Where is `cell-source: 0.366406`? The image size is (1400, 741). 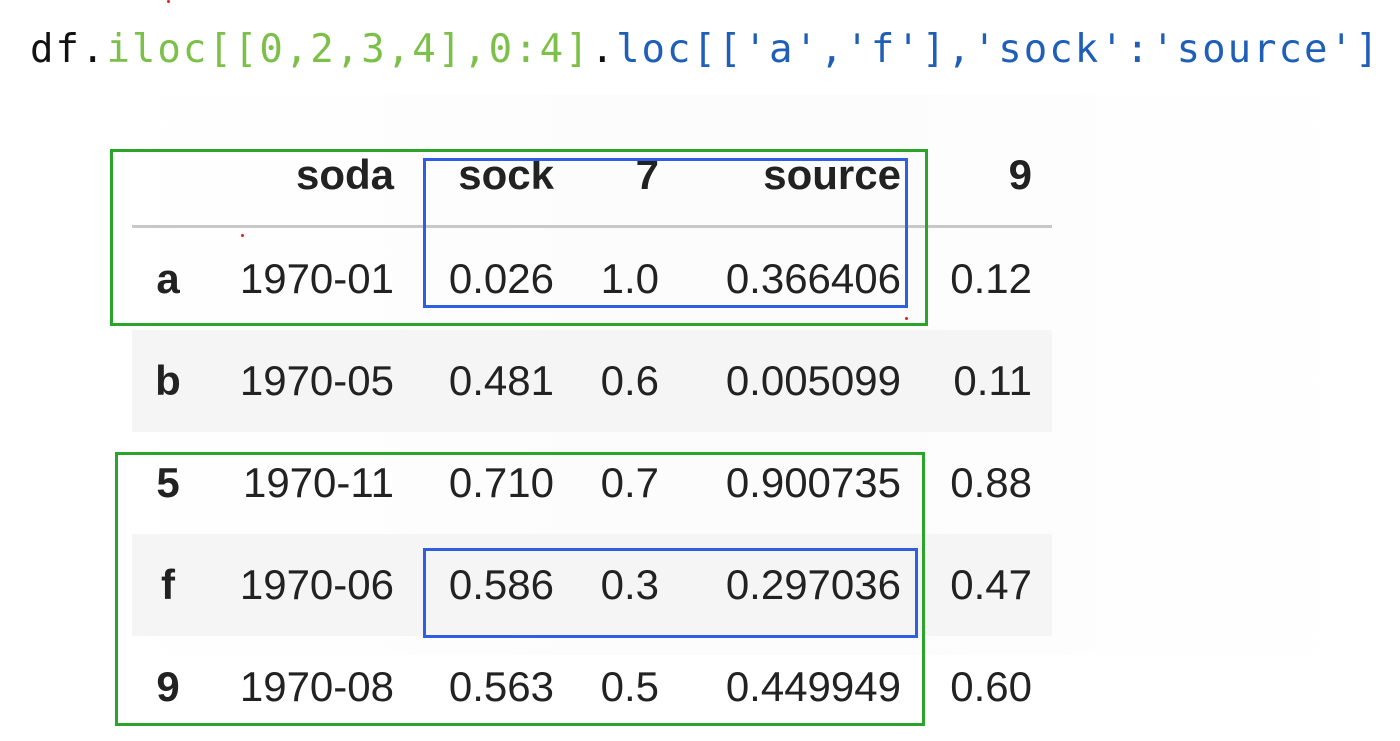
cell-source: 0.366406 is located at coordinates (813, 278).